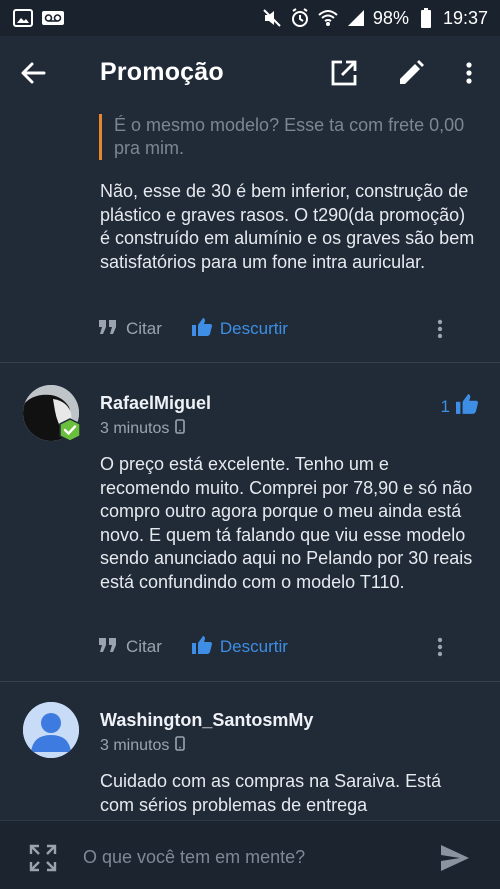  I want to click on page-title: Promoção, so click(162, 72).